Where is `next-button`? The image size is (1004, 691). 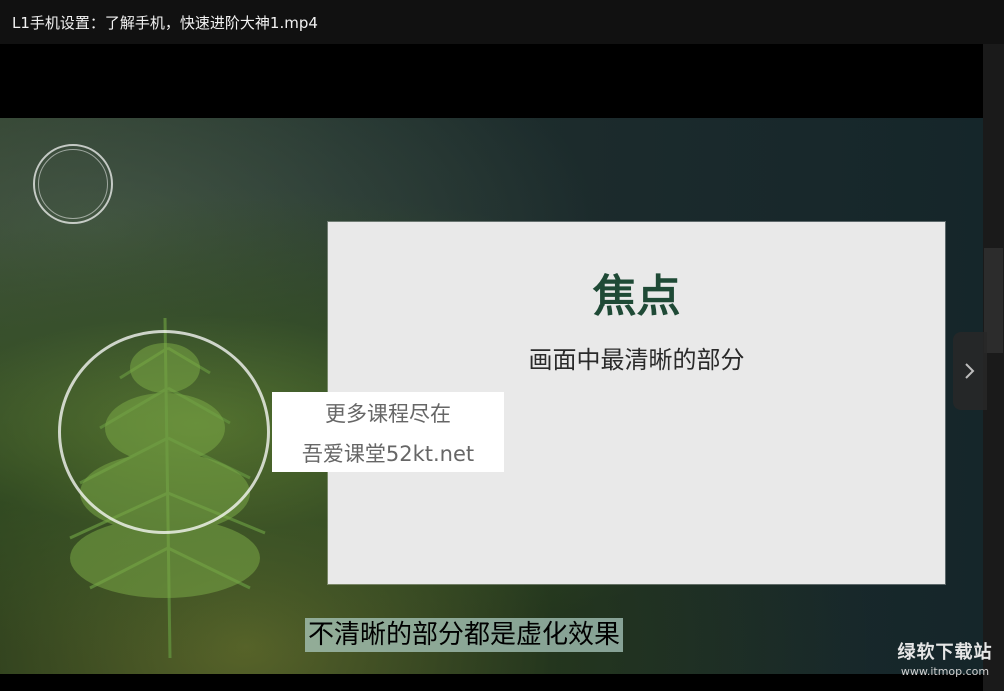 next-button is located at coordinates (970, 371).